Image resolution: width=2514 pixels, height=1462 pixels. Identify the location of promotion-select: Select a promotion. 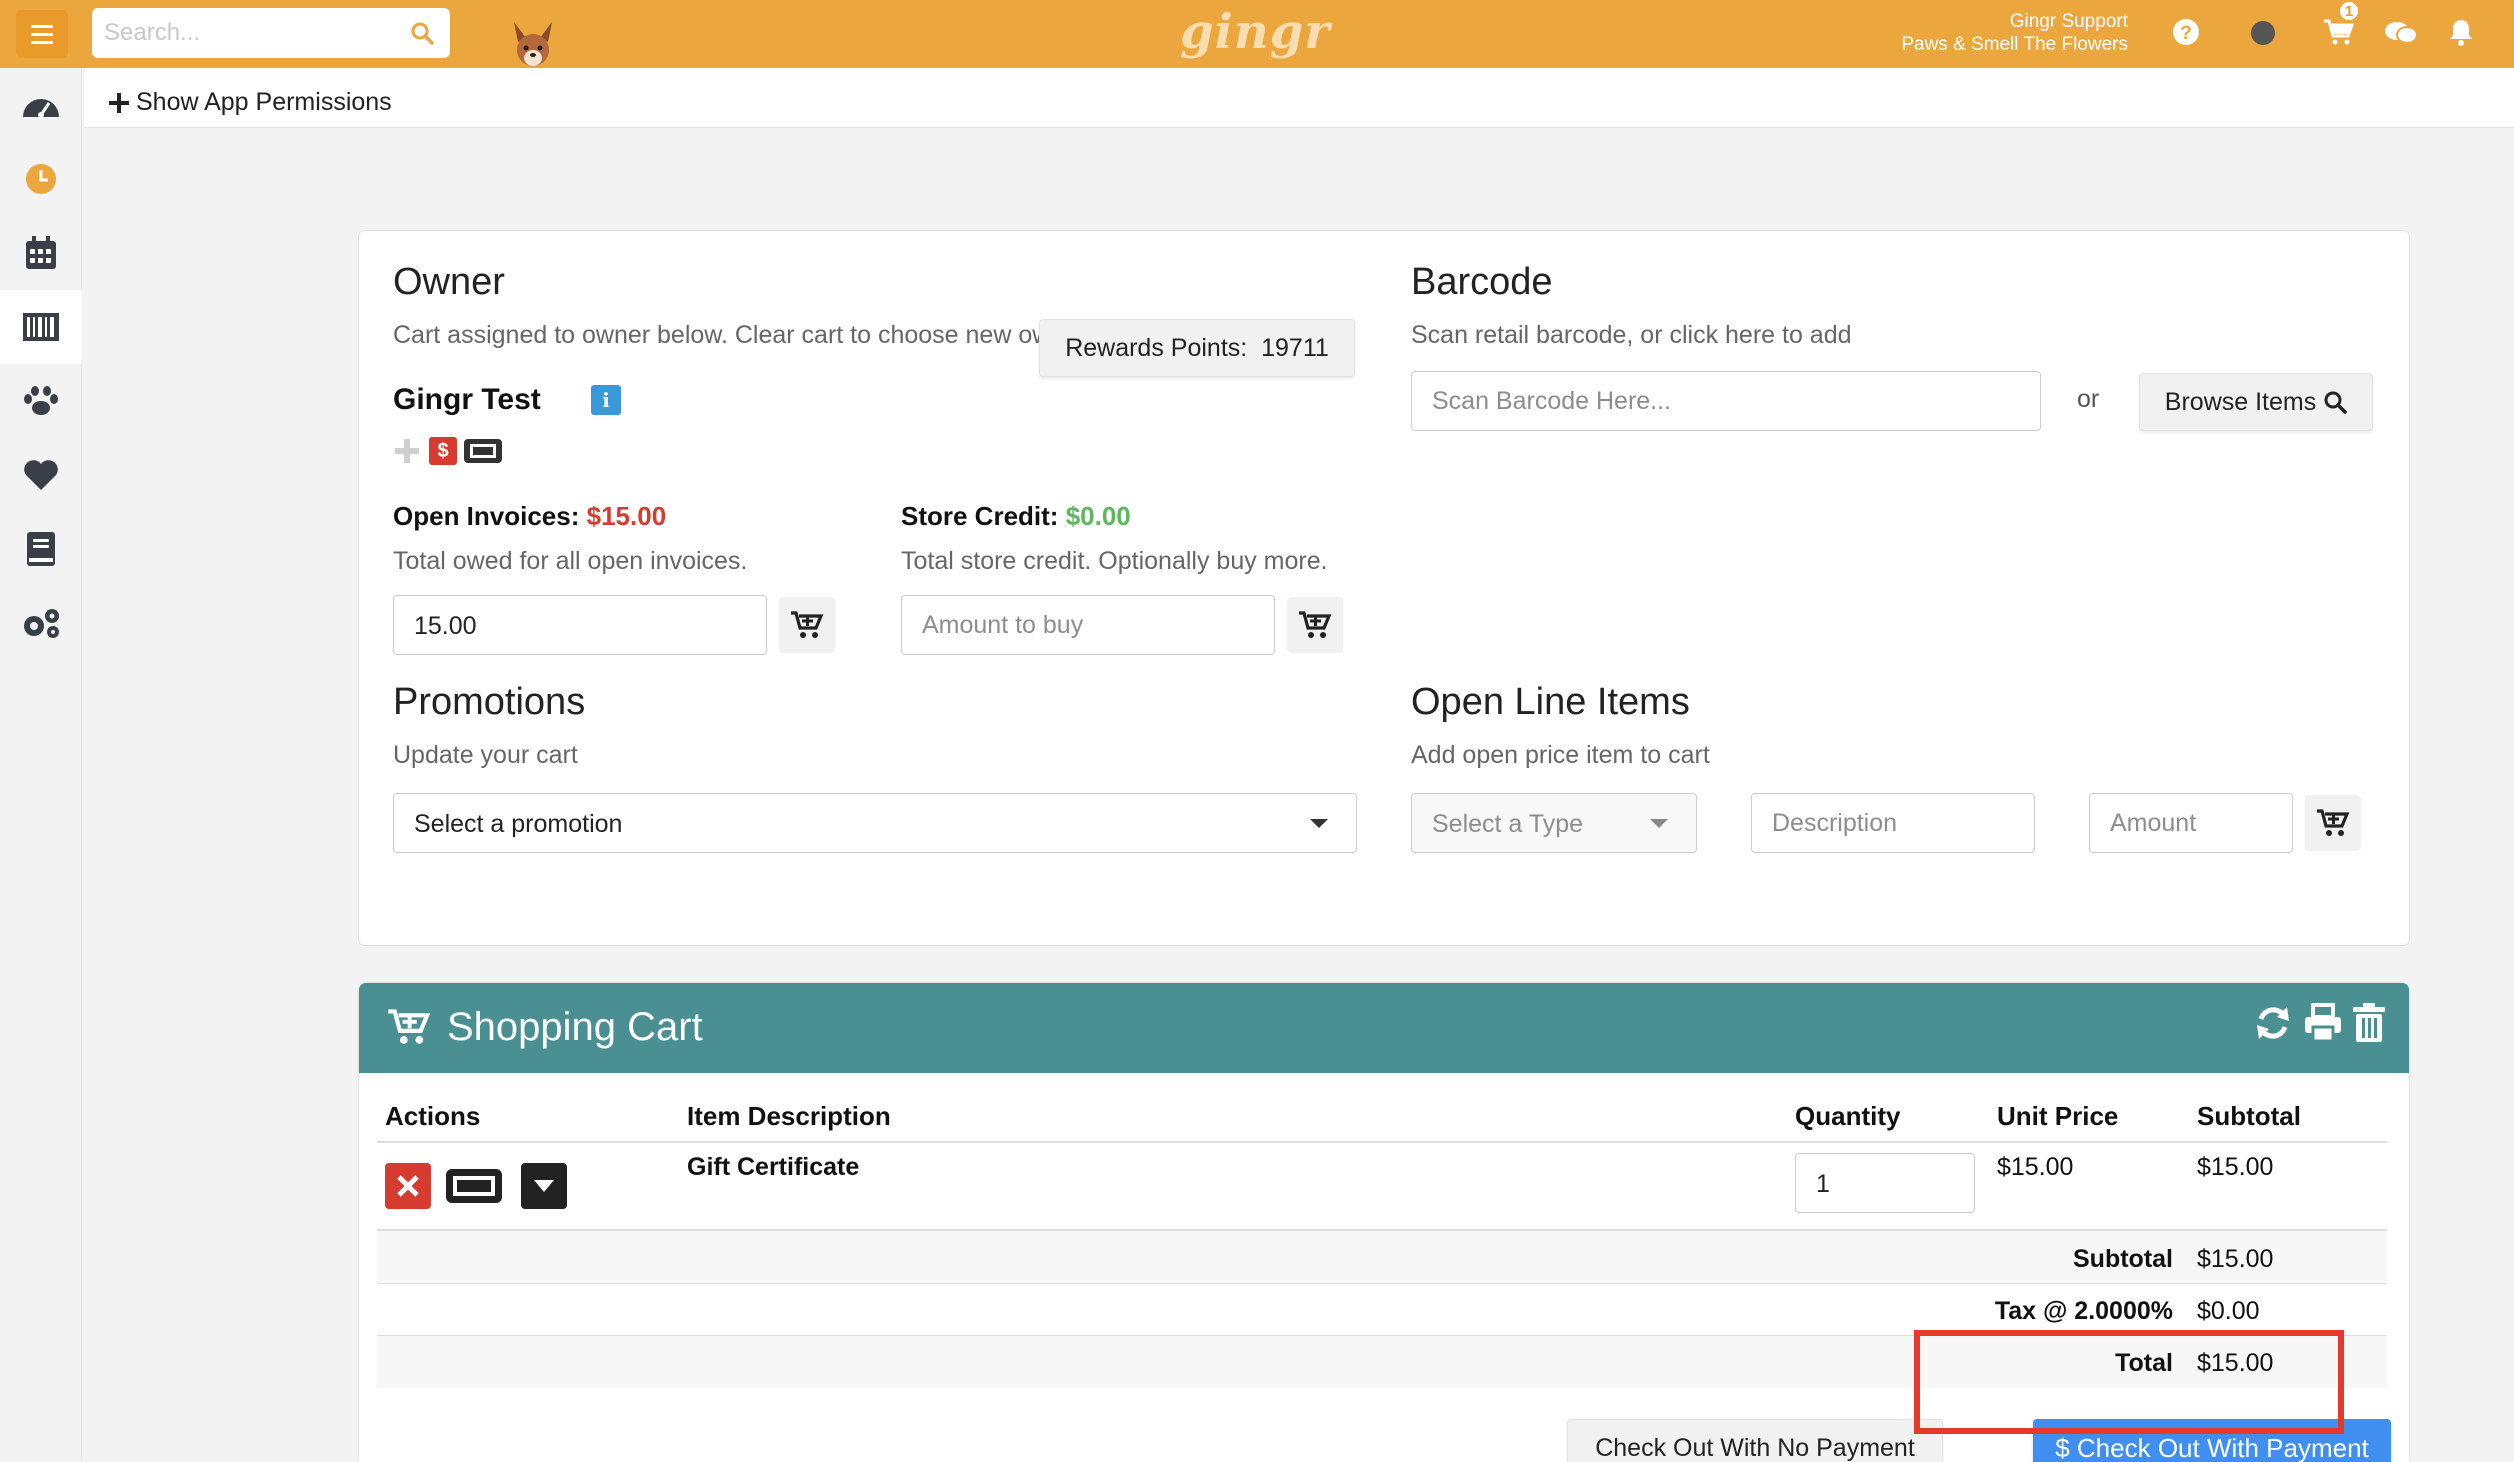
(875, 823).